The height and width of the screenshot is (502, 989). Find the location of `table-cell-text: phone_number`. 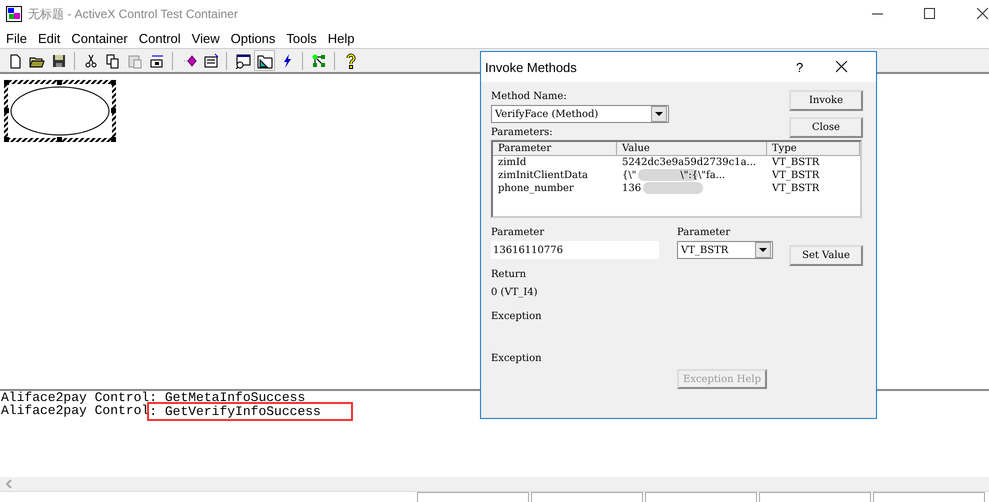

table-cell-text: phone_number is located at coordinates (536, 188).